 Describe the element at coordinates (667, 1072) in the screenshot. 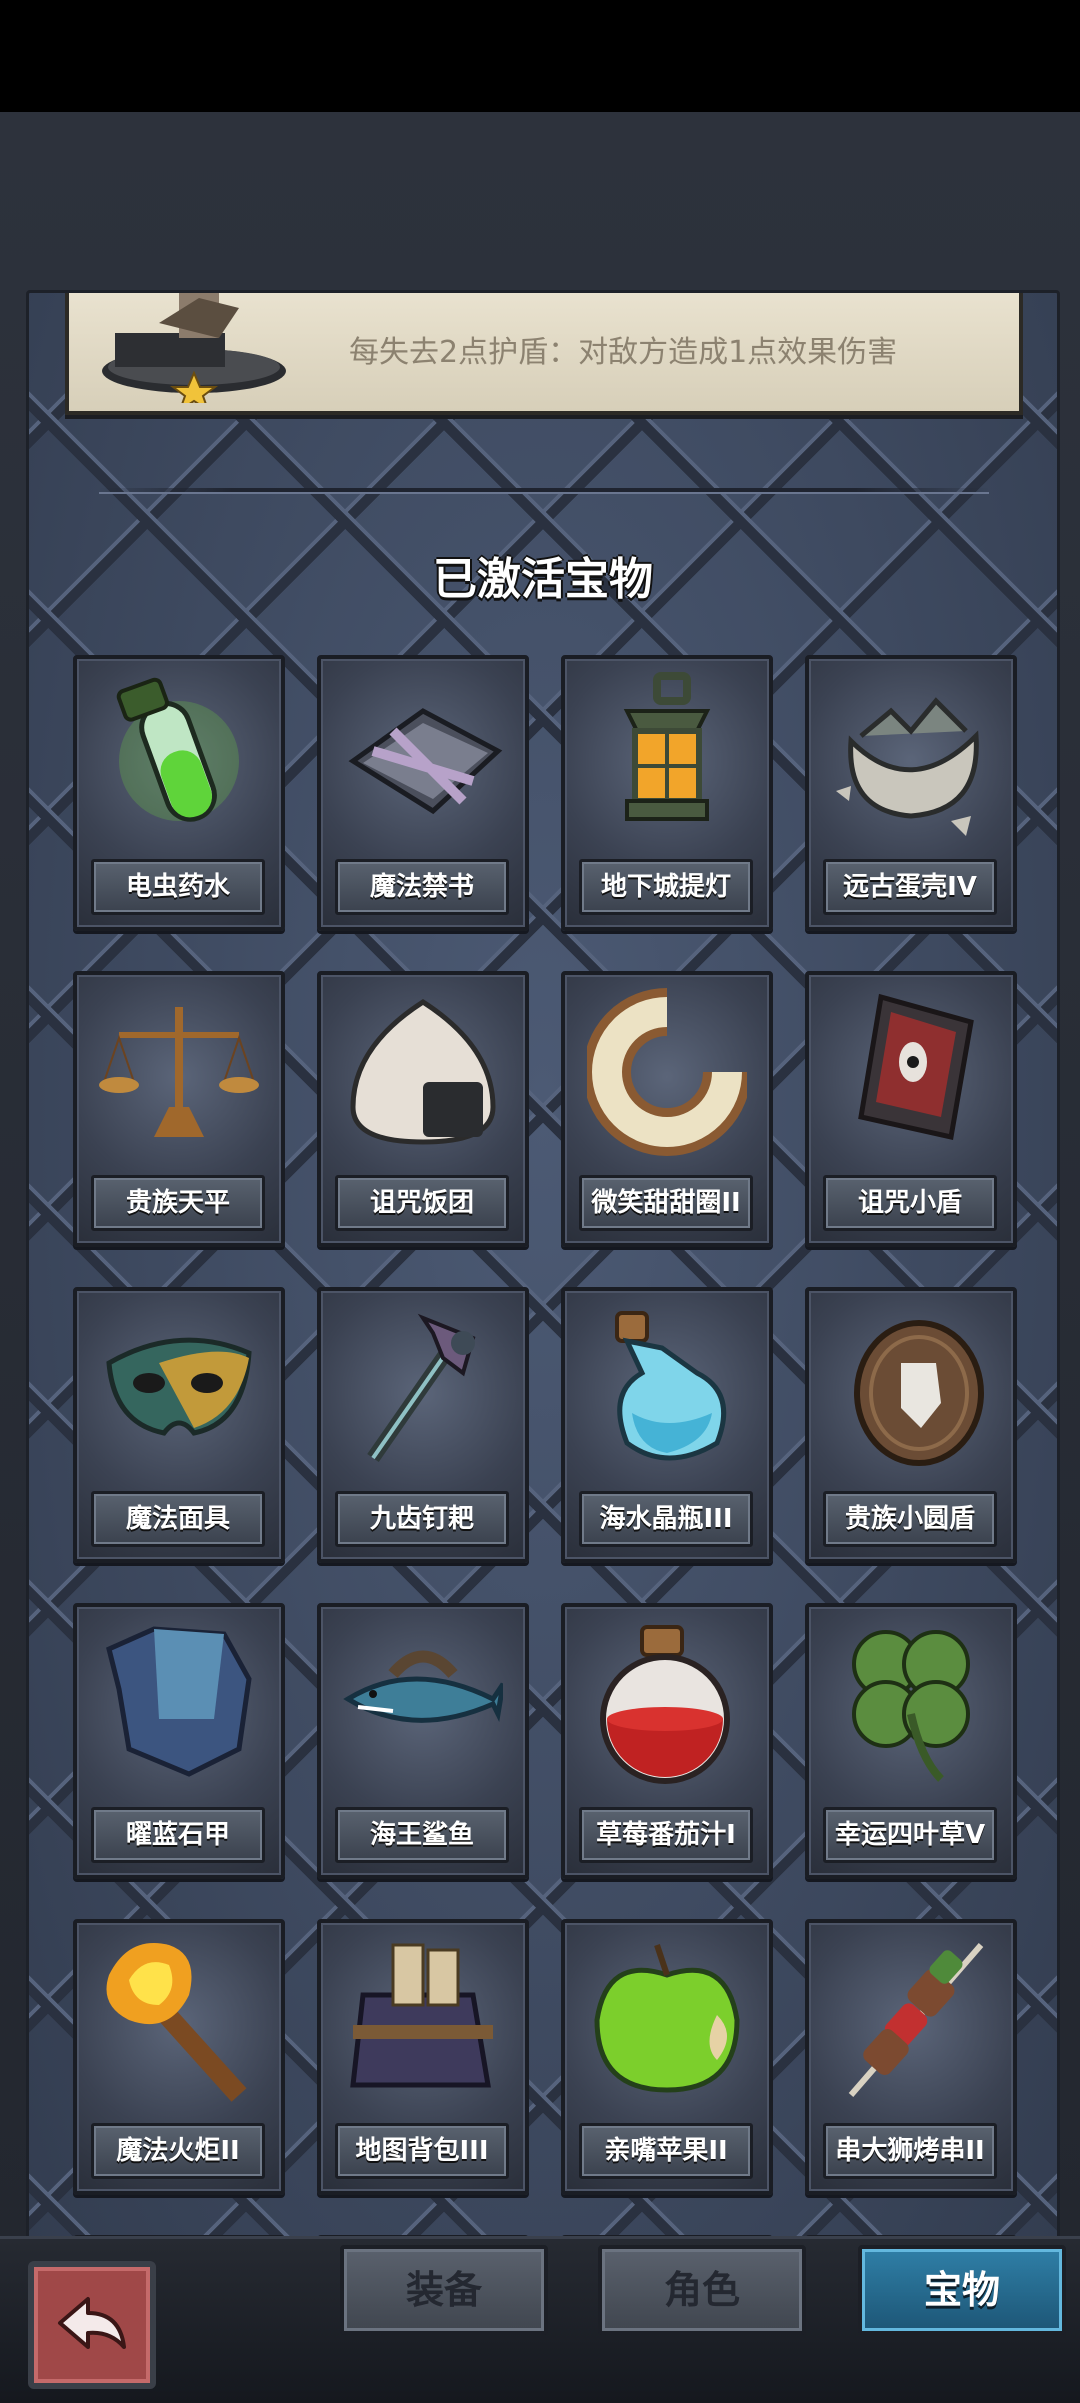

I see `donut-icon` at that location.